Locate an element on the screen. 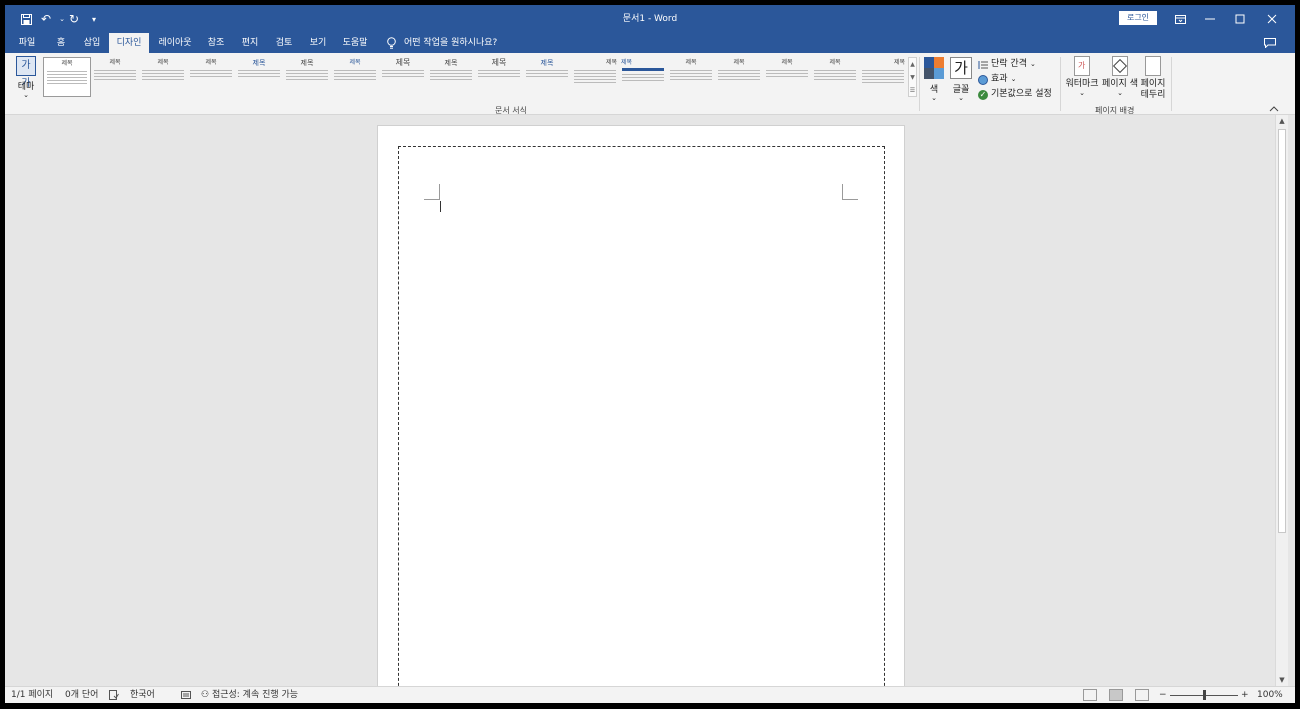 Image resolution: width=1300 pixels, height=709 pixels. gallery-scroll: ▲ ▼ ☰ is located at coordinates (912, 77).